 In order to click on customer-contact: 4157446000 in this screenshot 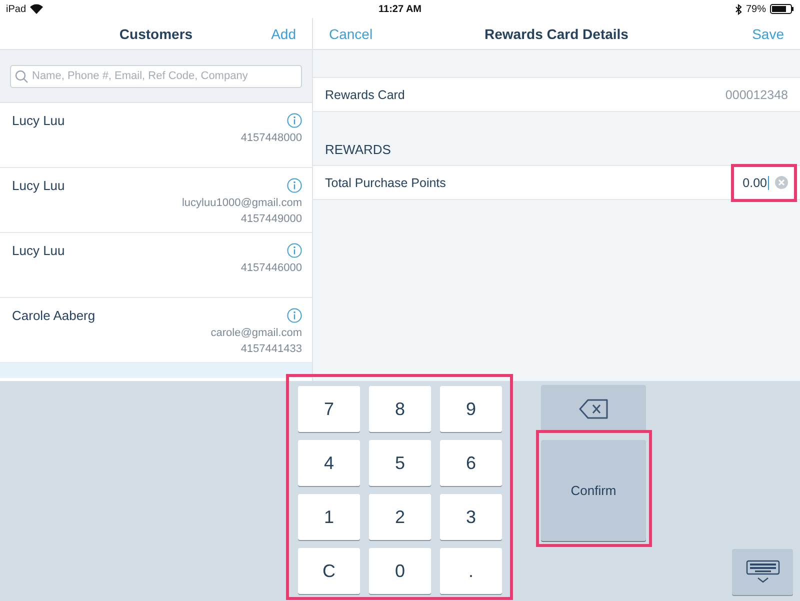, I will do `click(271, 268)`.